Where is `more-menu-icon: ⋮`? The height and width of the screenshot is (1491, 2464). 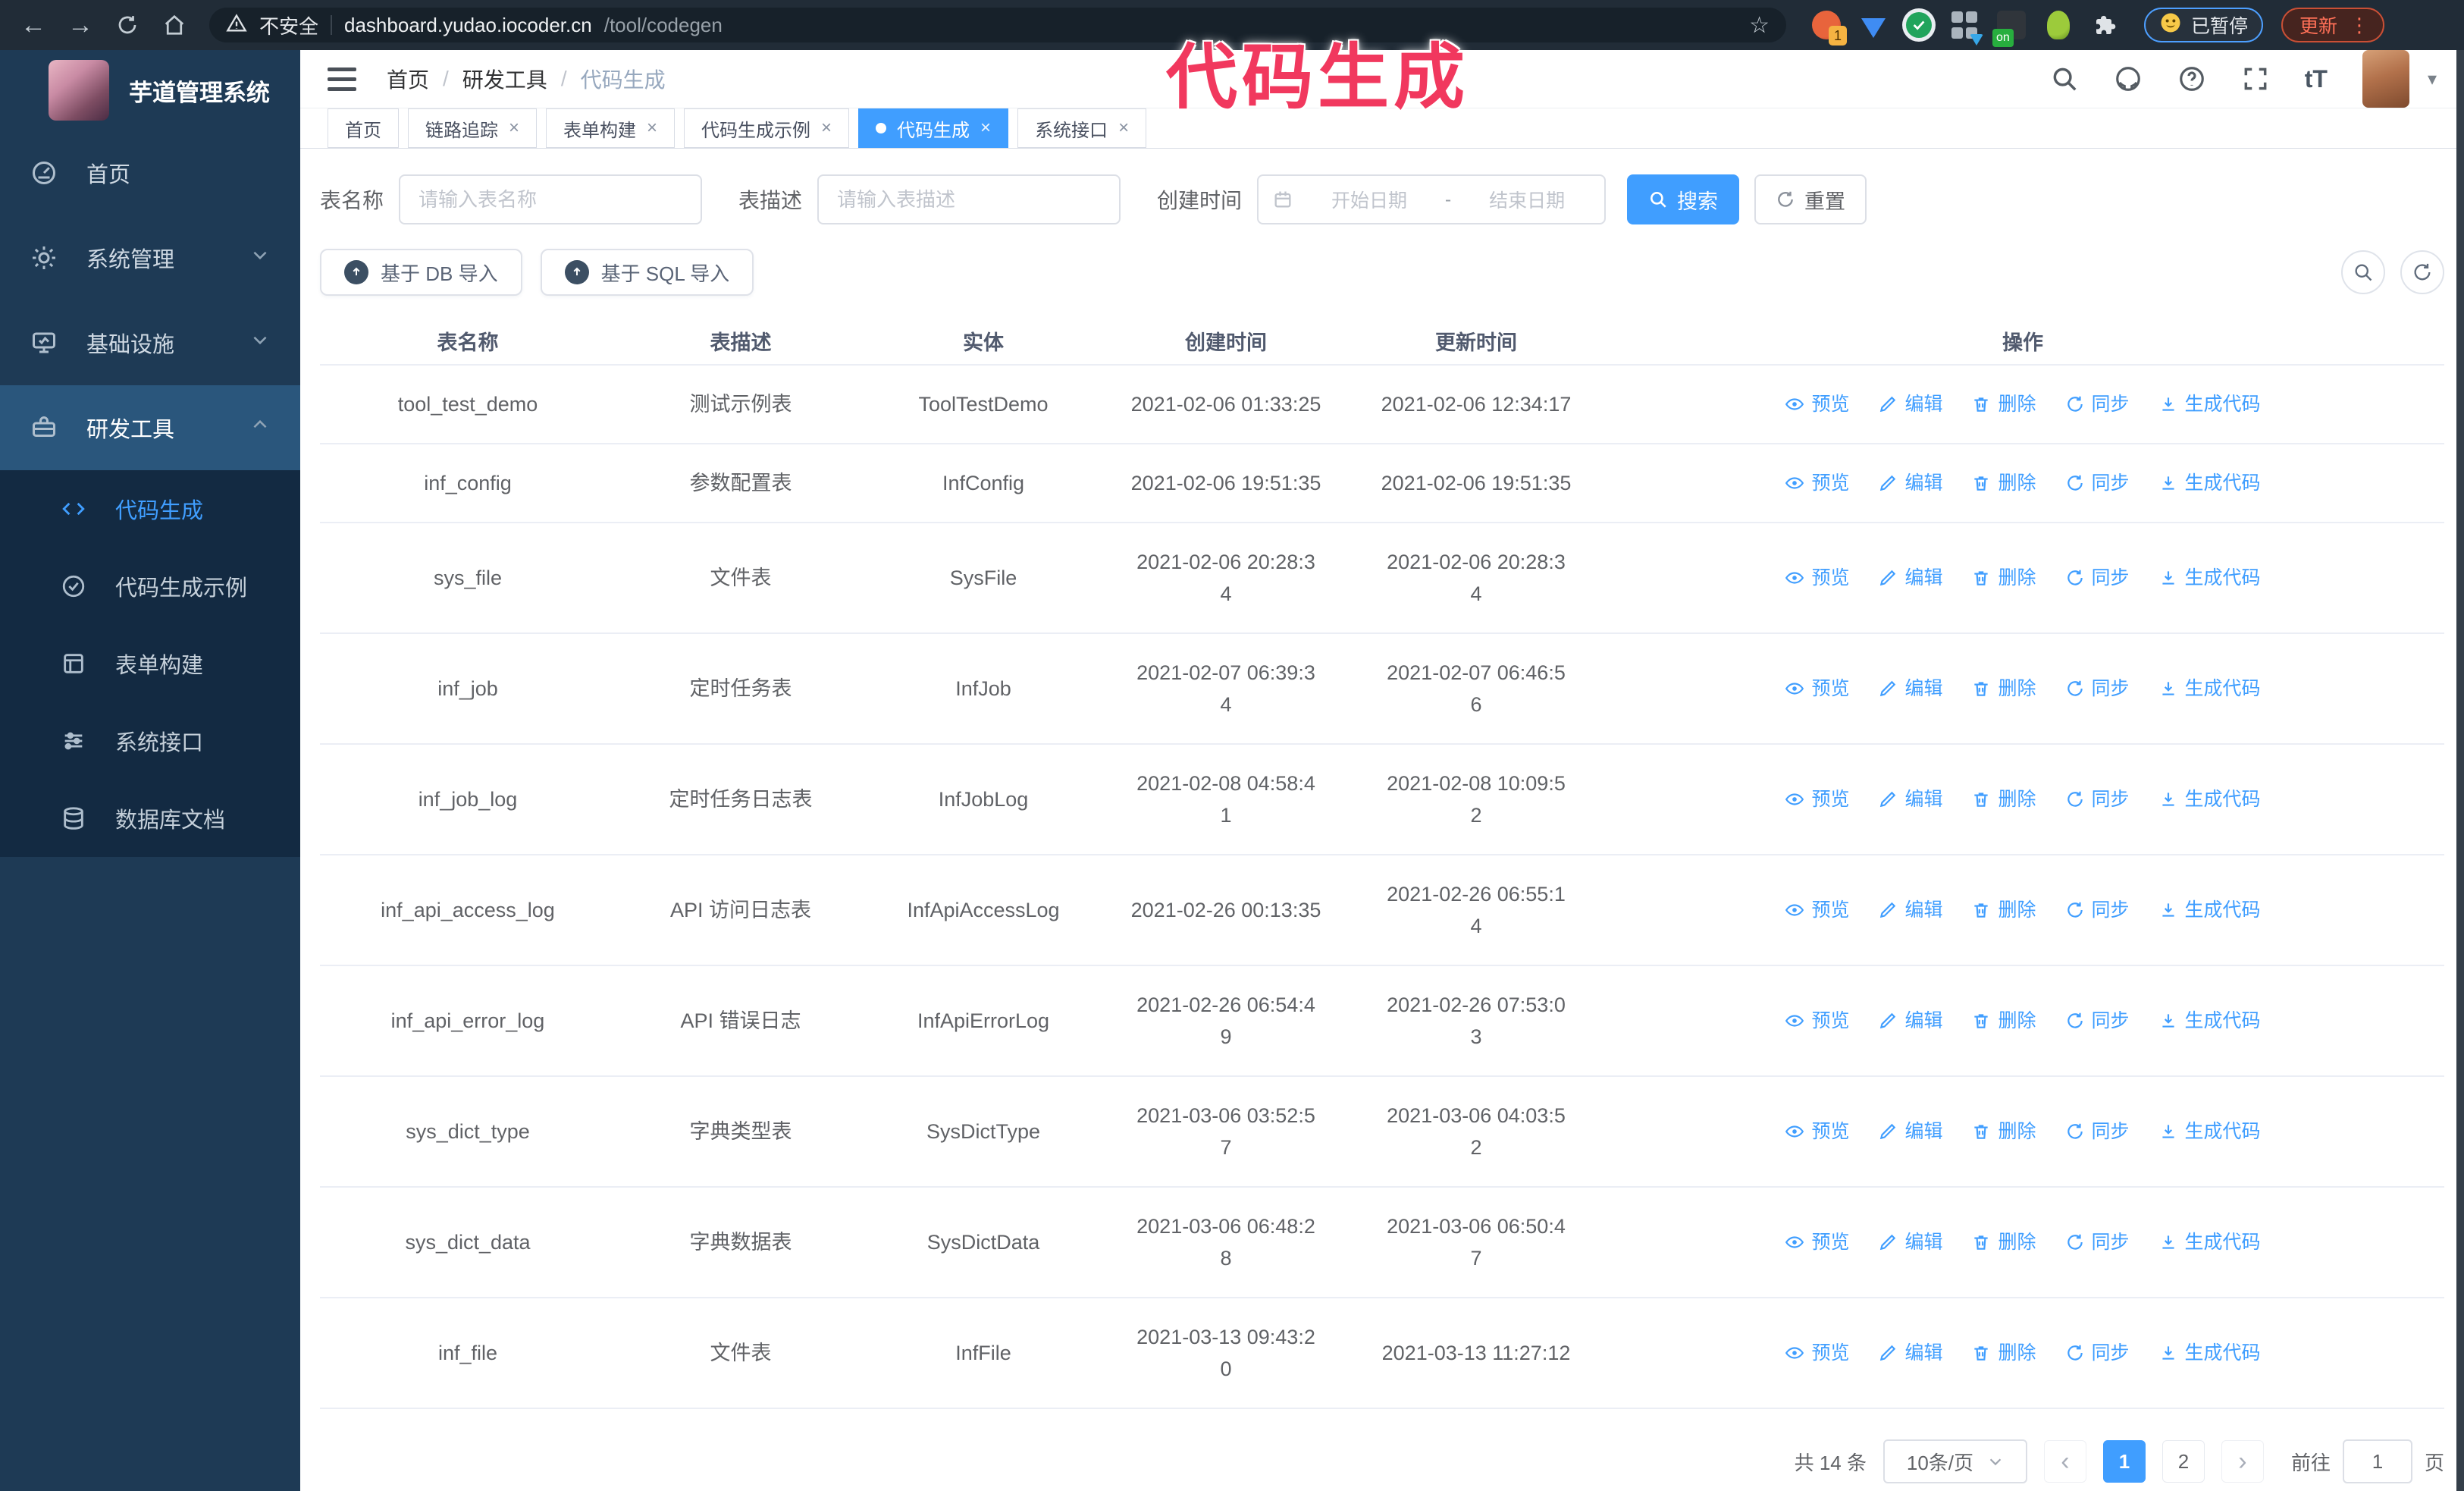
more-menu-icon: ⋮ is located at coordinates (2360, 25).